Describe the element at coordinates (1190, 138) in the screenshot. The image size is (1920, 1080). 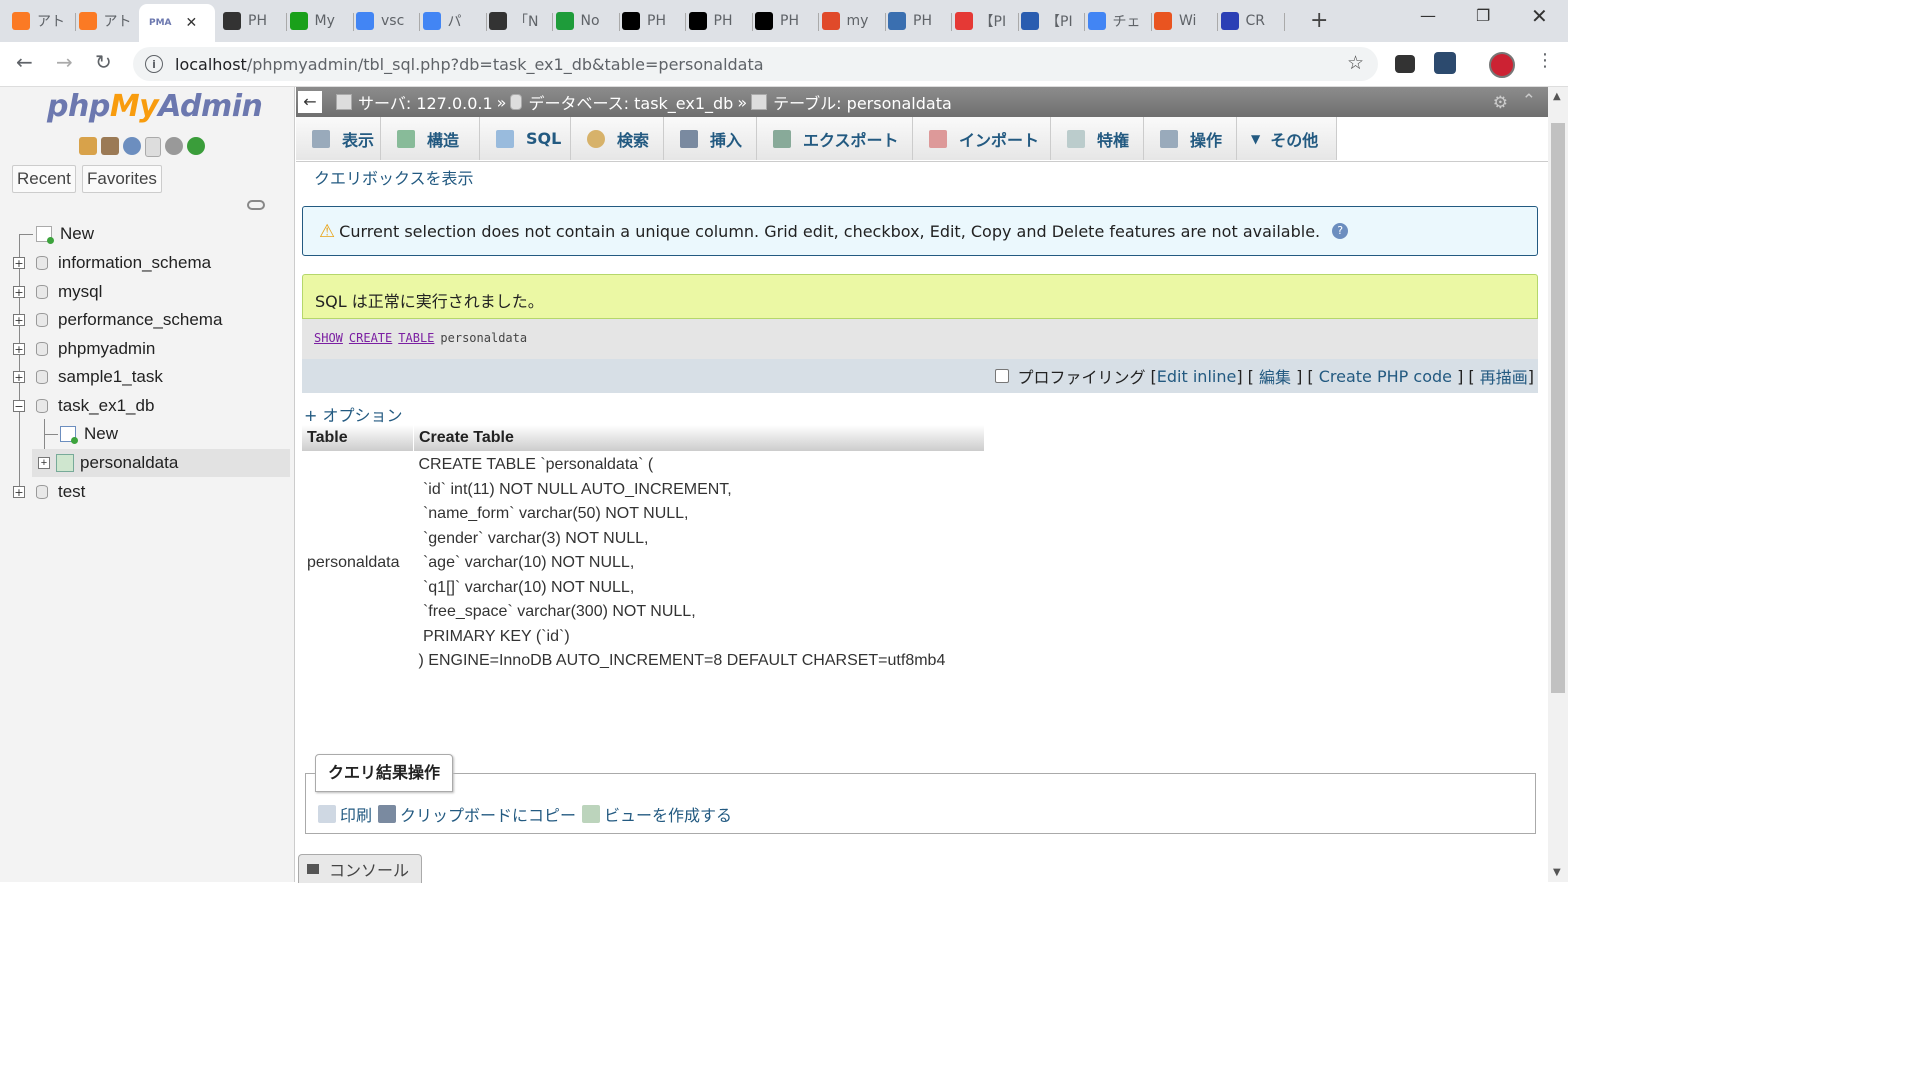
I see `tab-operations: 操作` at that location.